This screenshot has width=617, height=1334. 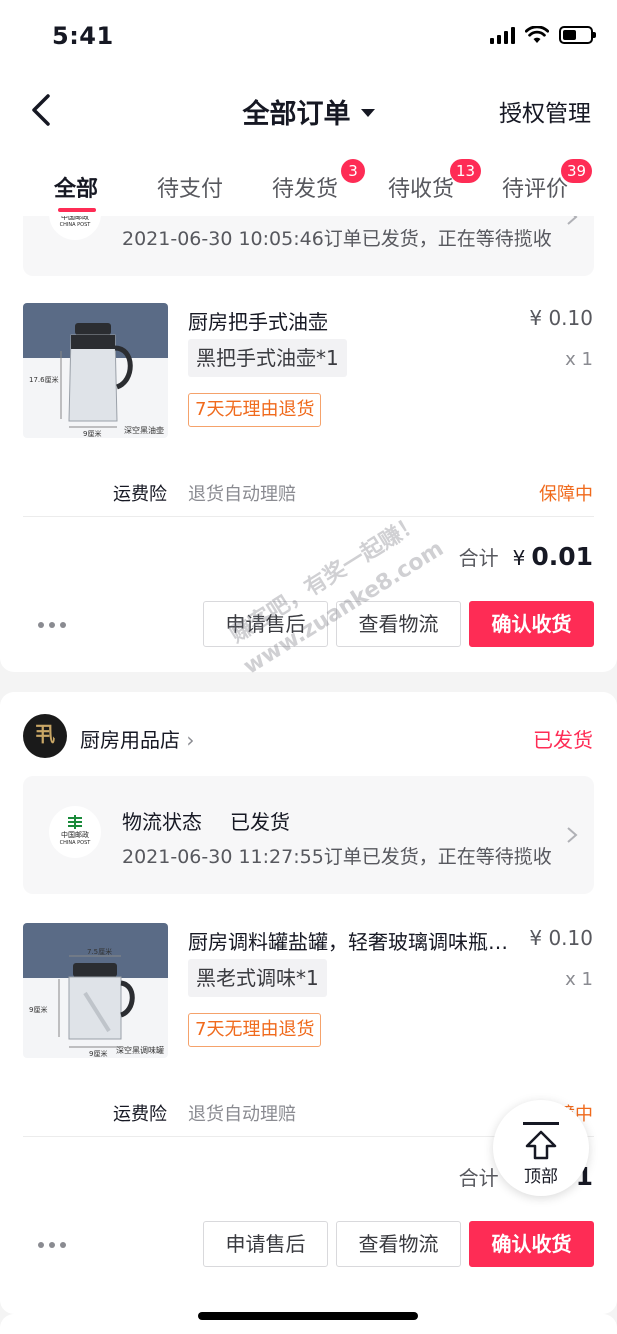 I want to click on product-title: 厨房把手式油壶, so click(x=353, y=320).